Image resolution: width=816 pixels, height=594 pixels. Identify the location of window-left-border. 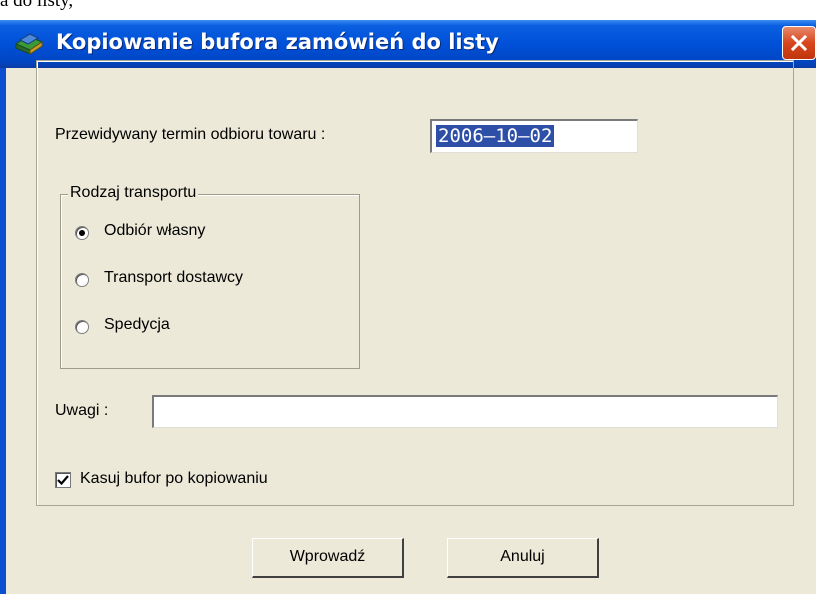
(3, 331).